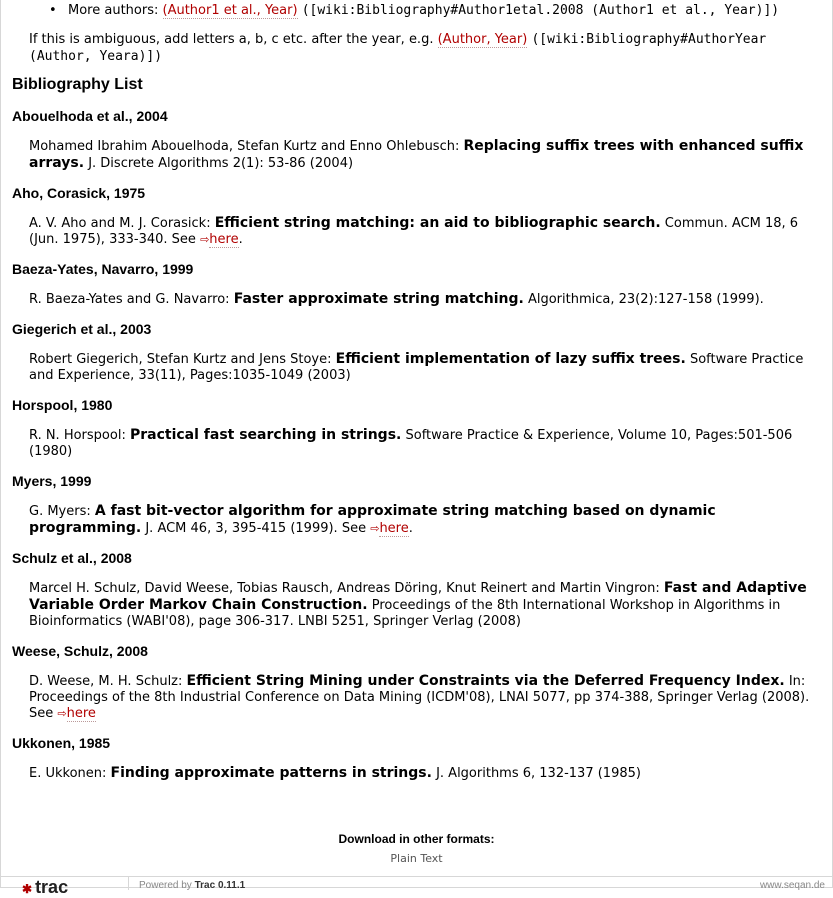 This screenshot has height=898, width=833. I want to click on powered-prefix: Powered by, so click(165, 885).